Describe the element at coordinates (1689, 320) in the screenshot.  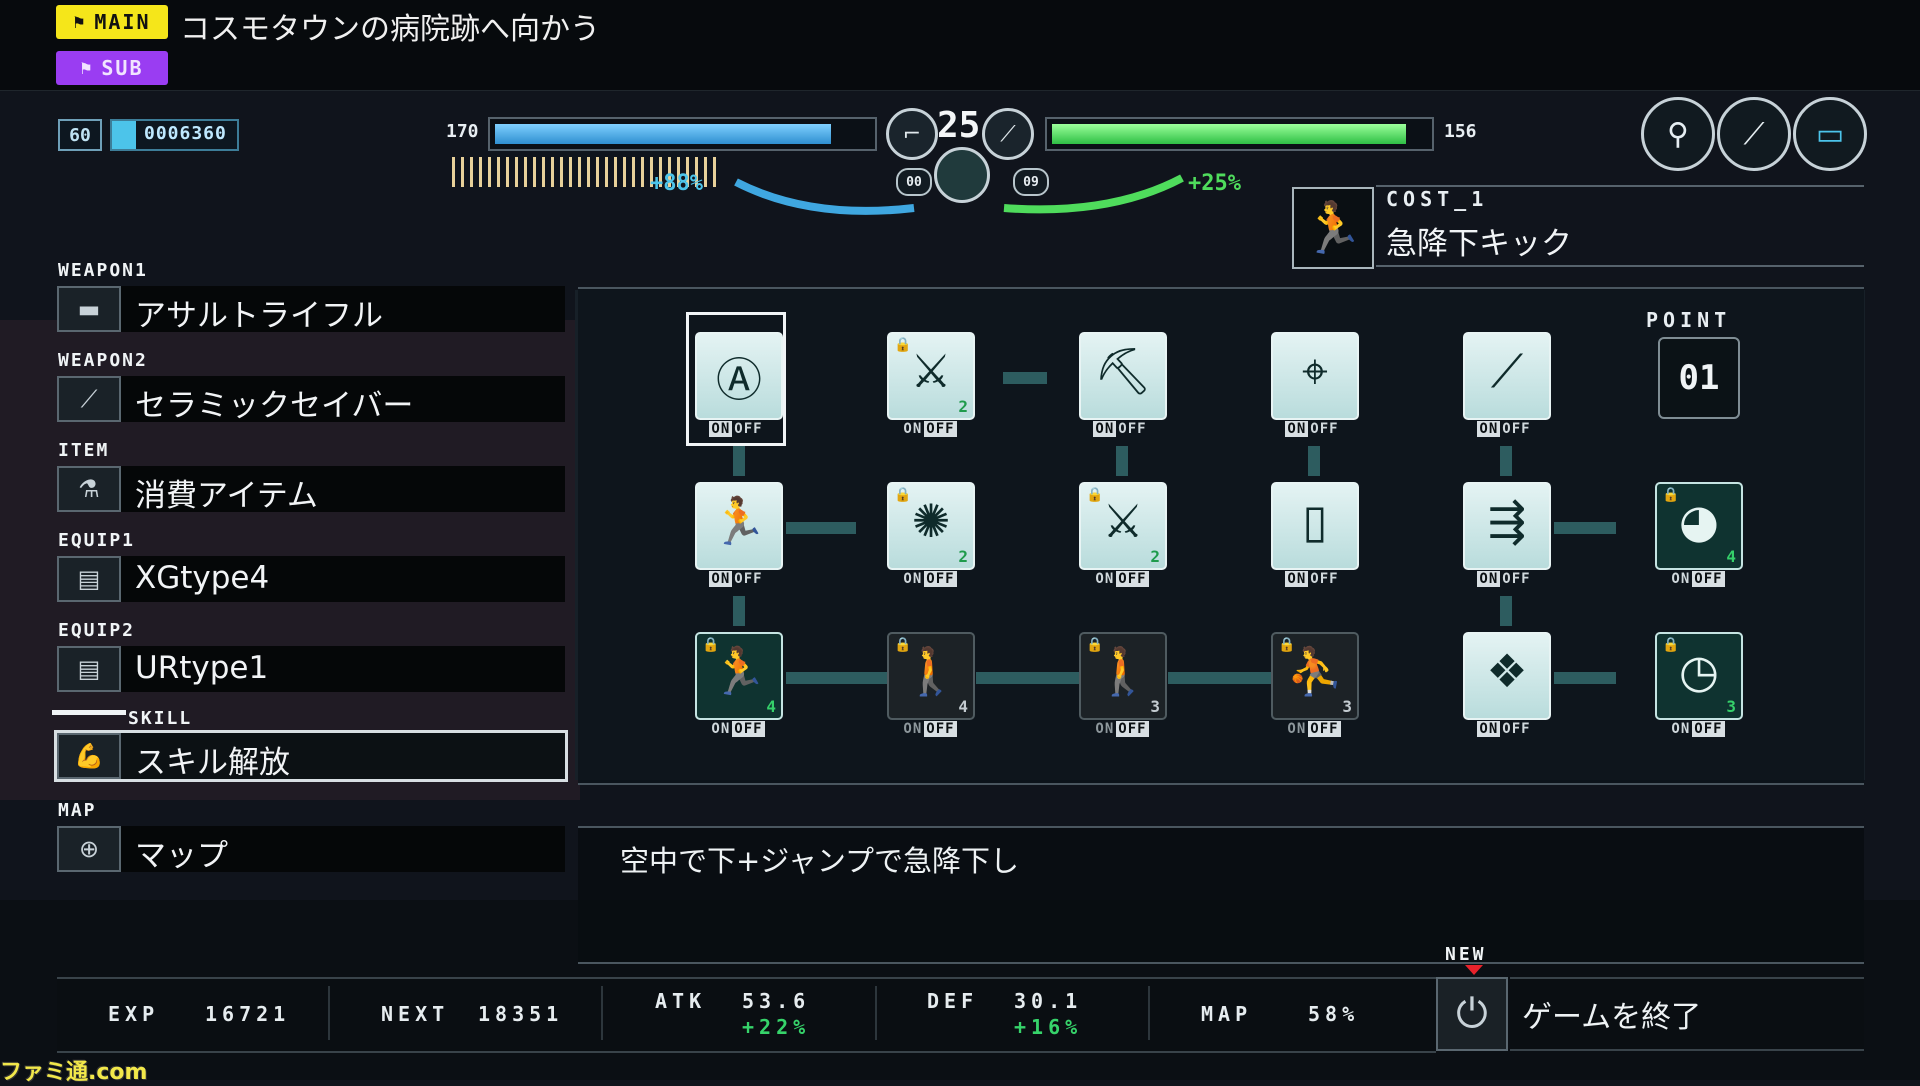
I see `point-label: POINT` at that location.